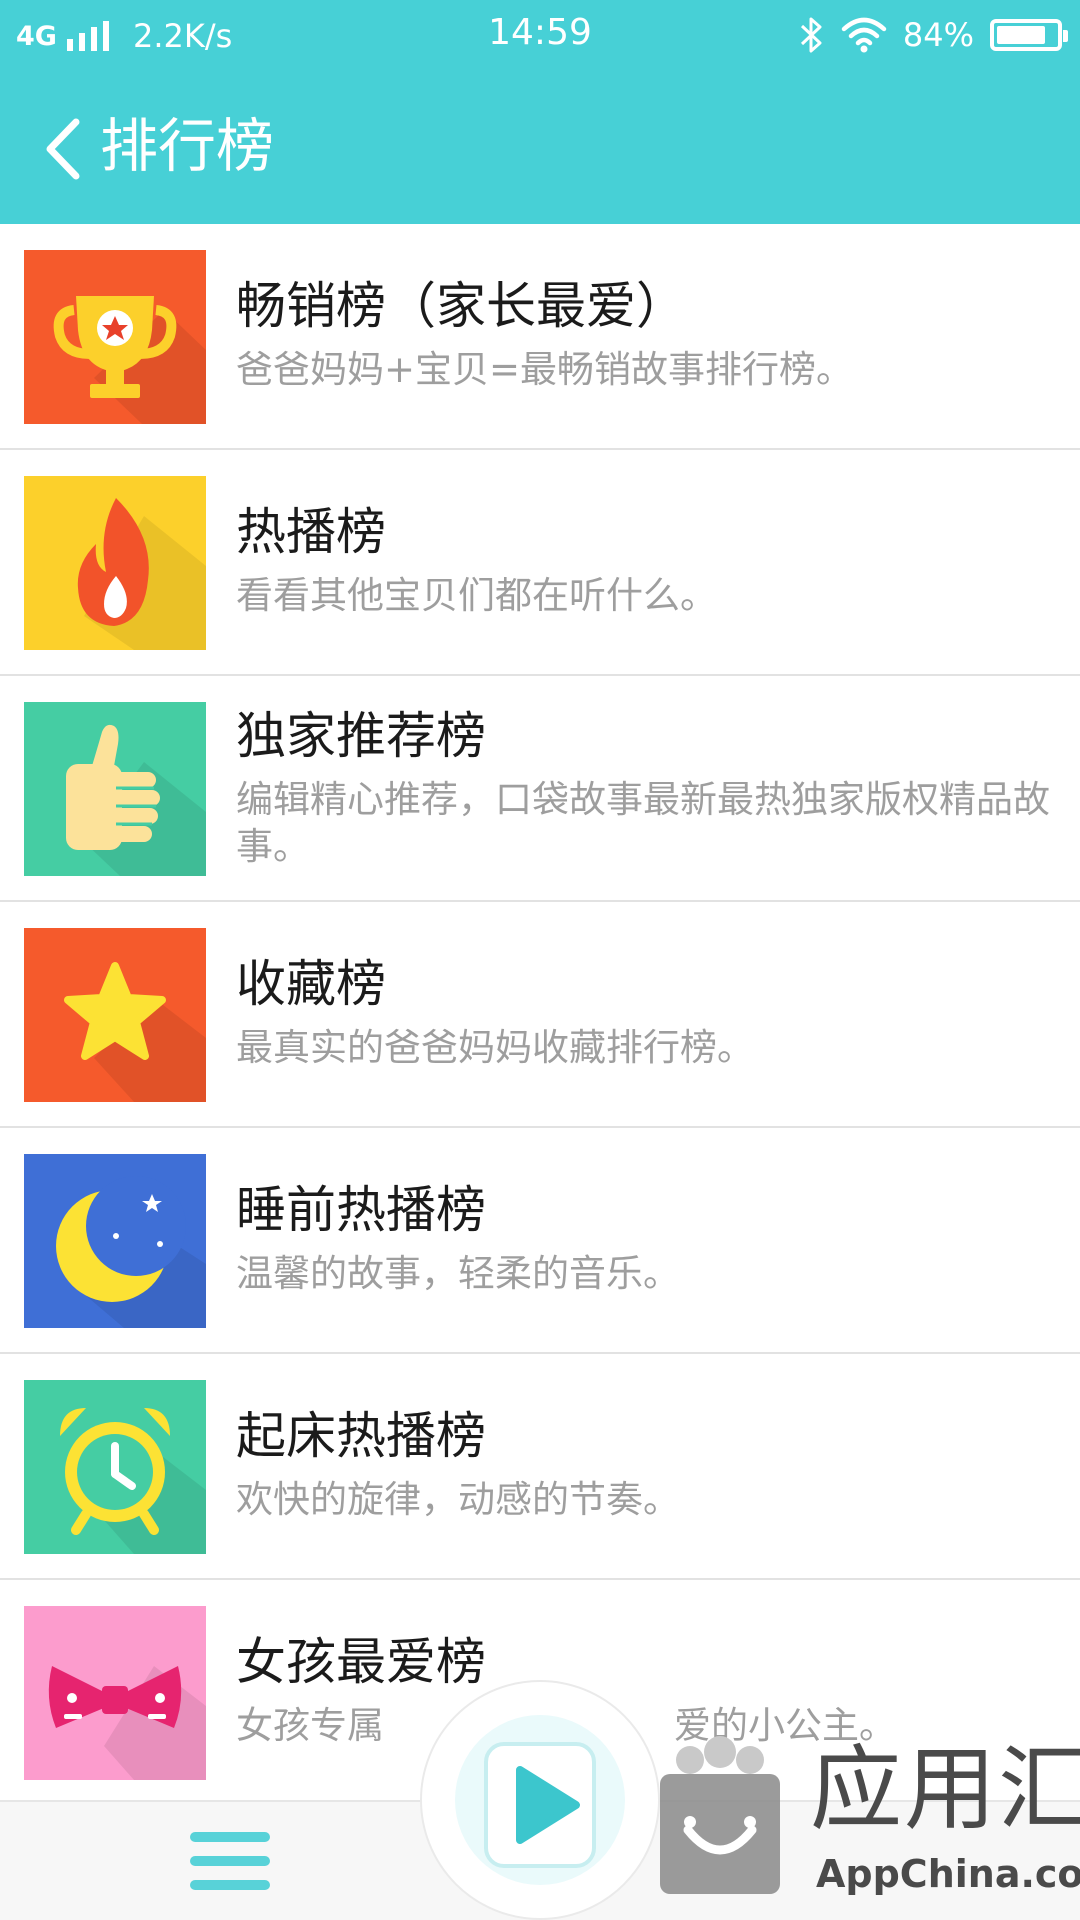  I want to click on list-item-title: 女孩最爱榜, so click(361, 1662).